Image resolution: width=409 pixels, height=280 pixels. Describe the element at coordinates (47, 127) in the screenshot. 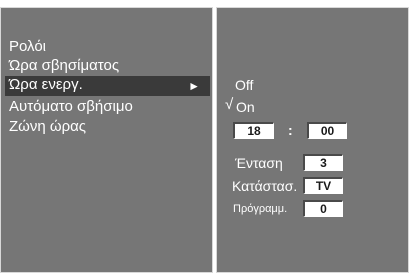

I see `menu-item-time-zone: Ζώνη ώρας` at that location.